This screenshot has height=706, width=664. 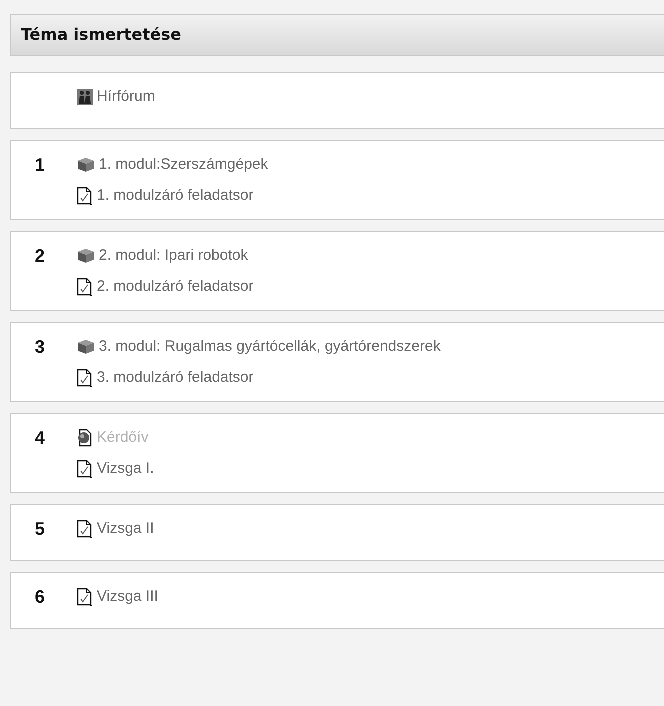 What do you see at coordinates (125, 469) in the screenshot?
I see `activity-link: Vizsga I.` at bounding box center [125, 469].